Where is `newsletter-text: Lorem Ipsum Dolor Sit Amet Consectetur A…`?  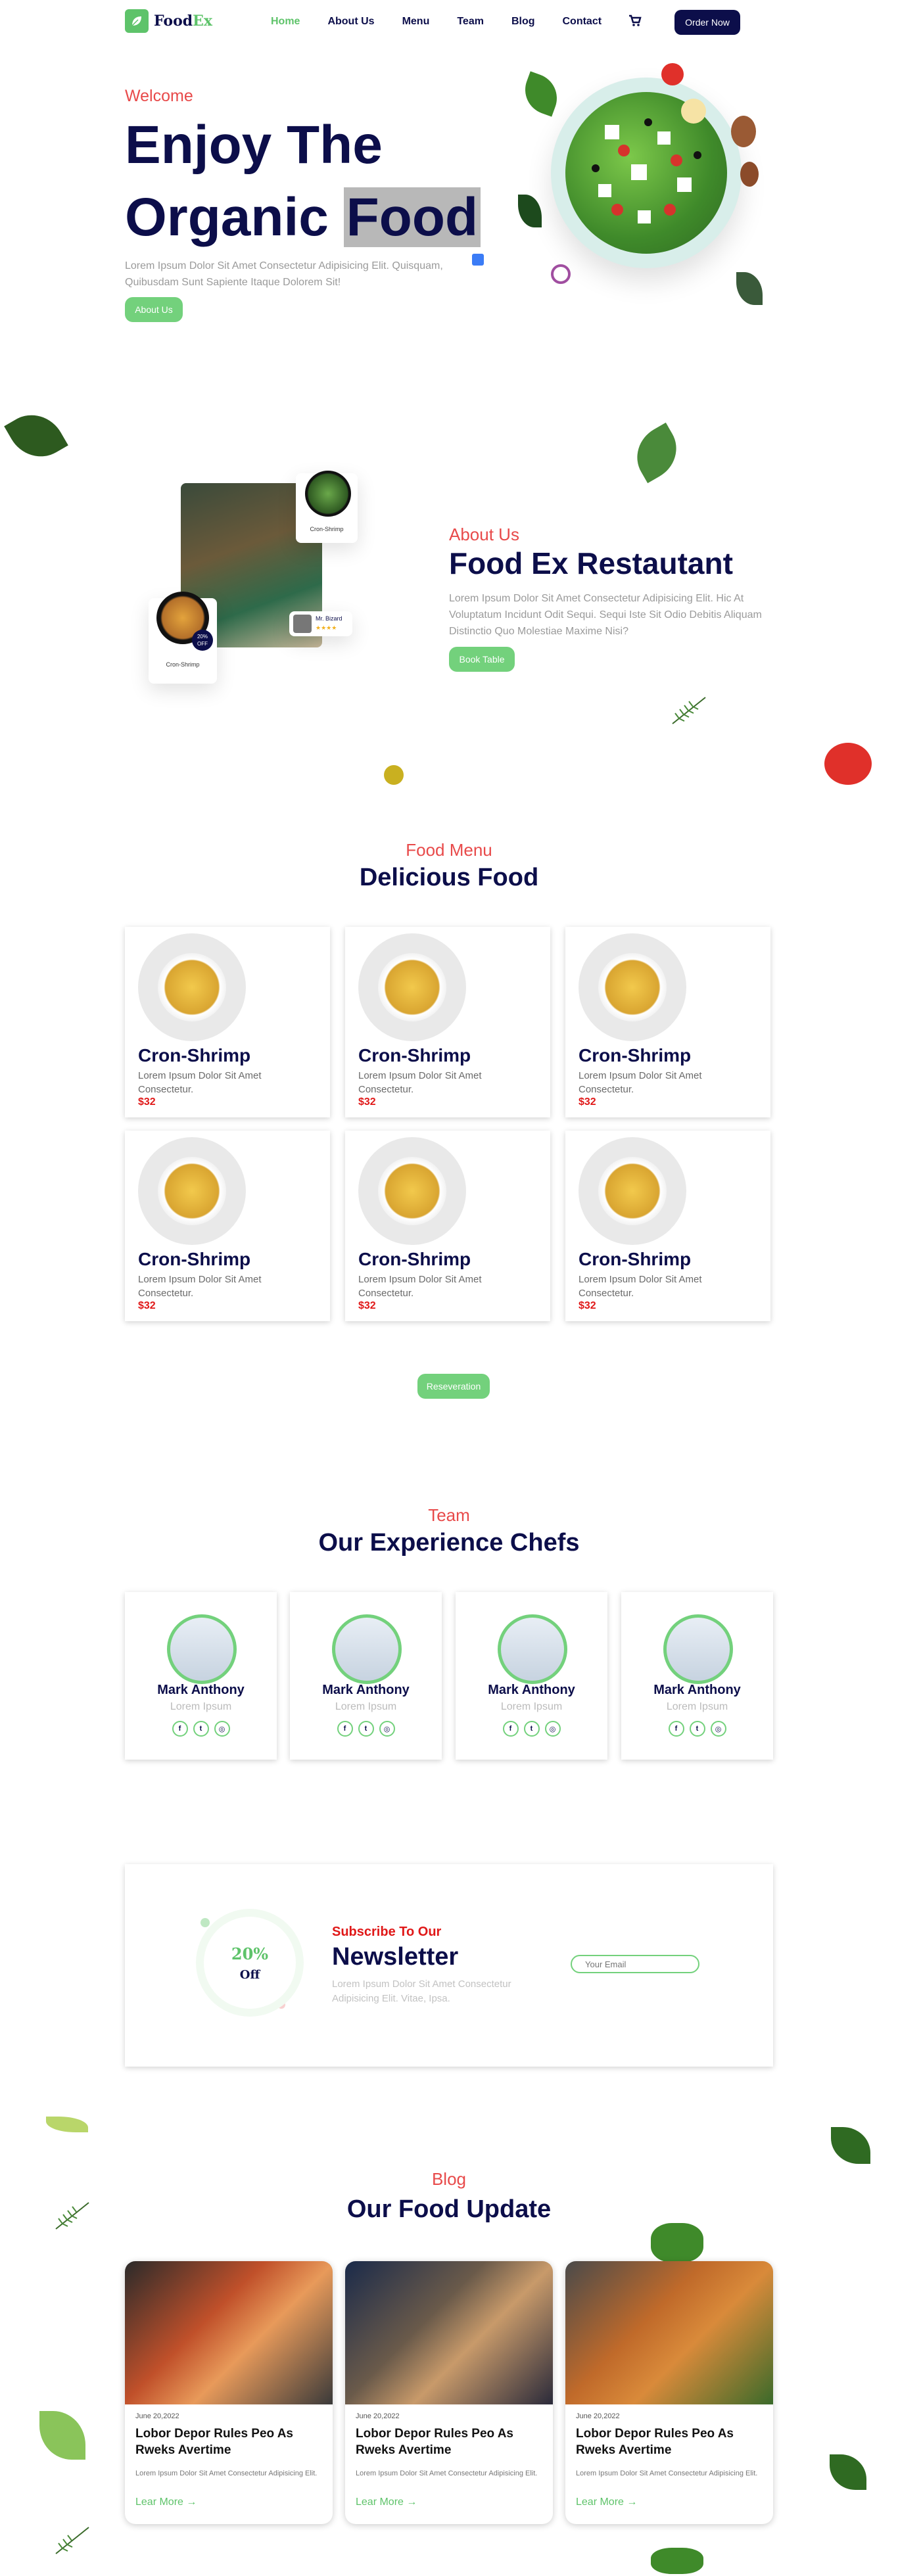 newsletter-text: Lorem Ipsum Dolor Sit Amet Consectetur A… is located at coordinates (421, 1991).